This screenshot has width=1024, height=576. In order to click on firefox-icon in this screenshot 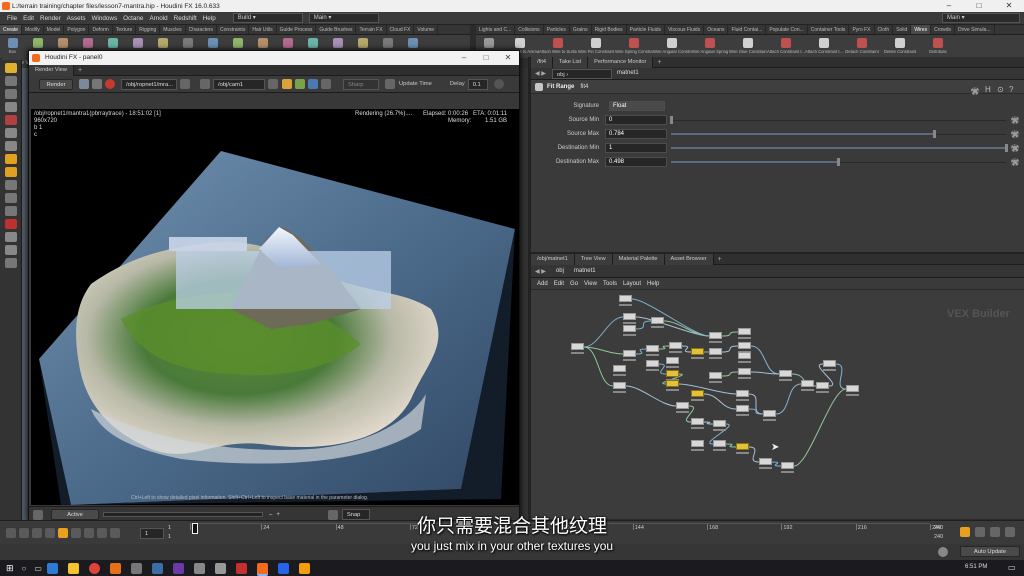, I will do `click(115, 568)`.